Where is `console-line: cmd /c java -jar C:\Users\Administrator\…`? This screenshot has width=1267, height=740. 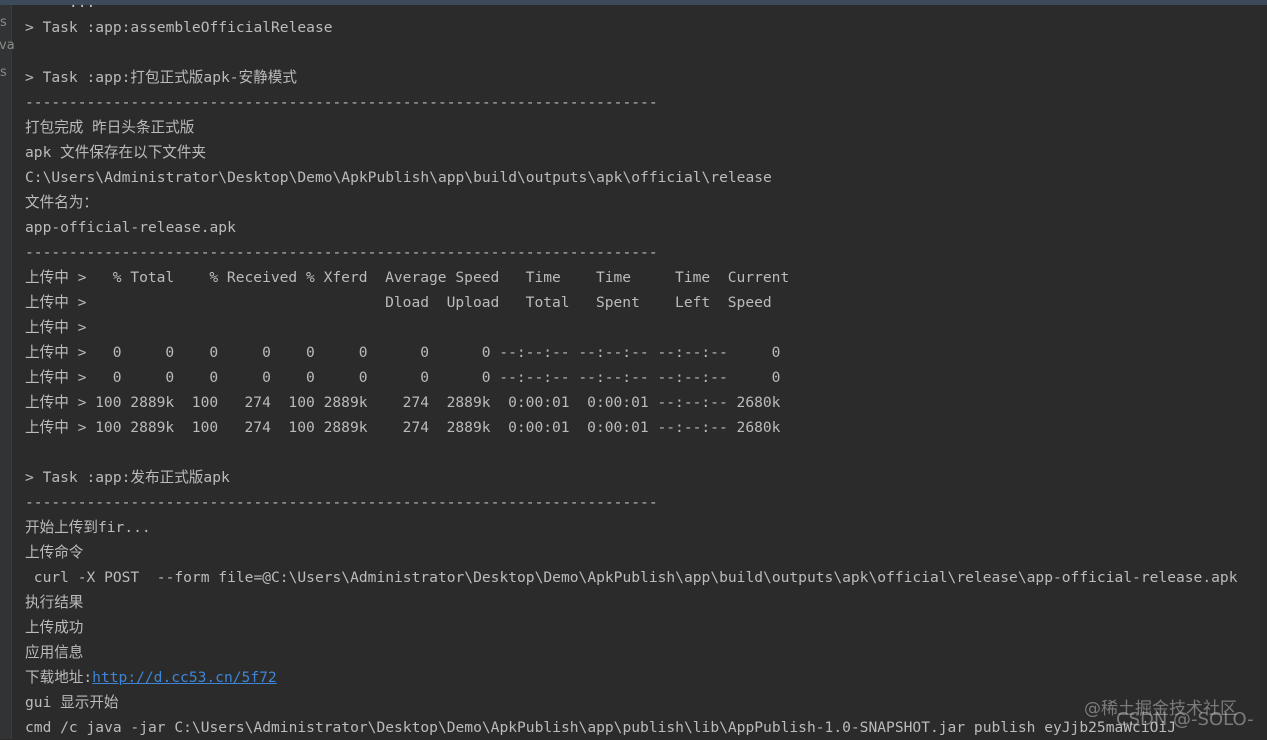
console-line: cmd /c java -jar C:\Users\Administrator\… is located at coordinates (600, 727).